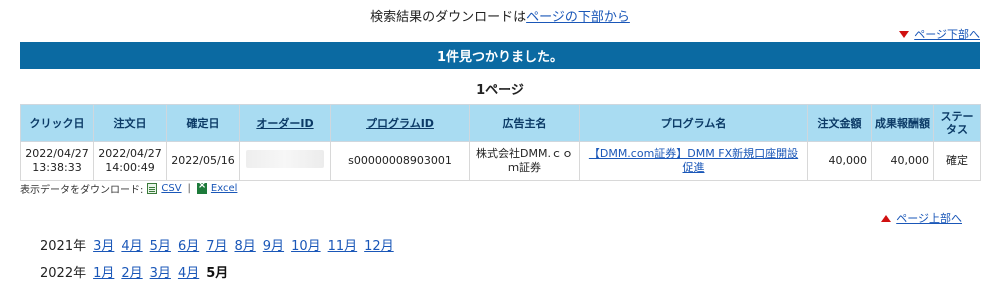 The height and width of the screenshot is (307, 1000). I want to click on cell-order-id, so click(285, 161).